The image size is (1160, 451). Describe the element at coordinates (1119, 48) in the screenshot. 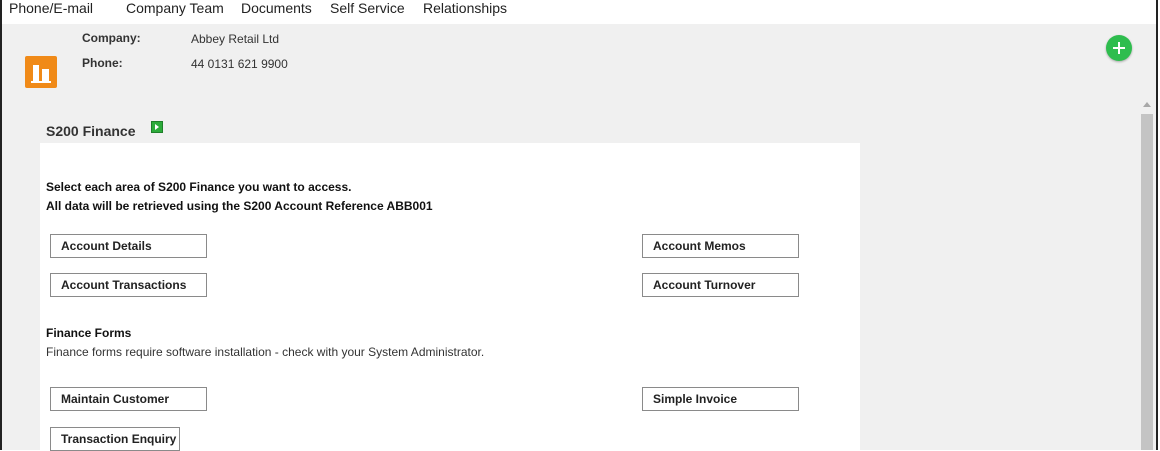

I see `add-circle-icon` at that location.